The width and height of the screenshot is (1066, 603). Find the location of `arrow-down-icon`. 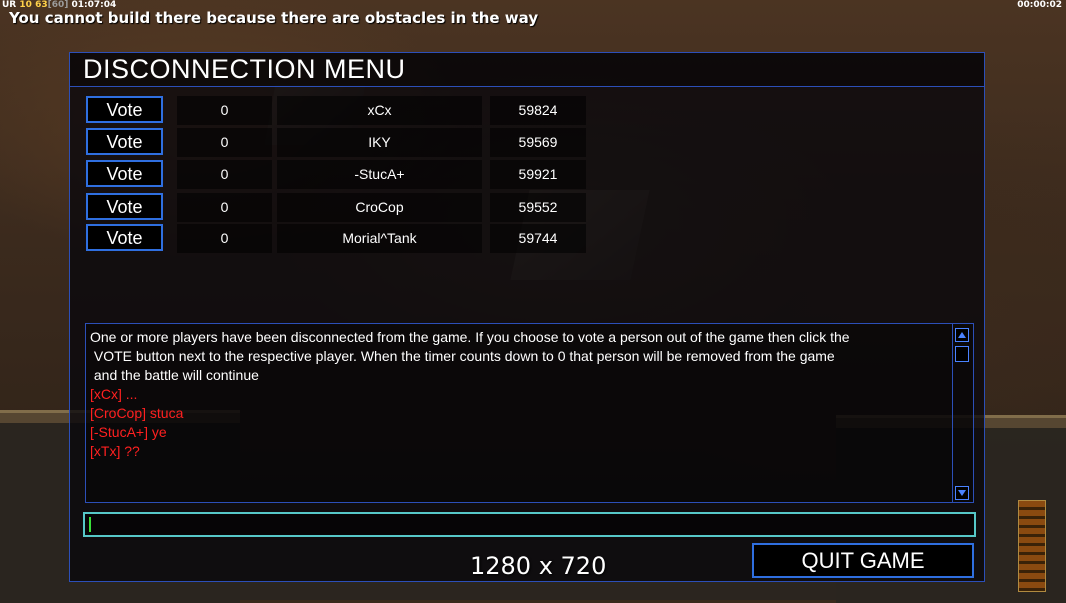

arrow-down-icon is located at coordinates (962, 493).